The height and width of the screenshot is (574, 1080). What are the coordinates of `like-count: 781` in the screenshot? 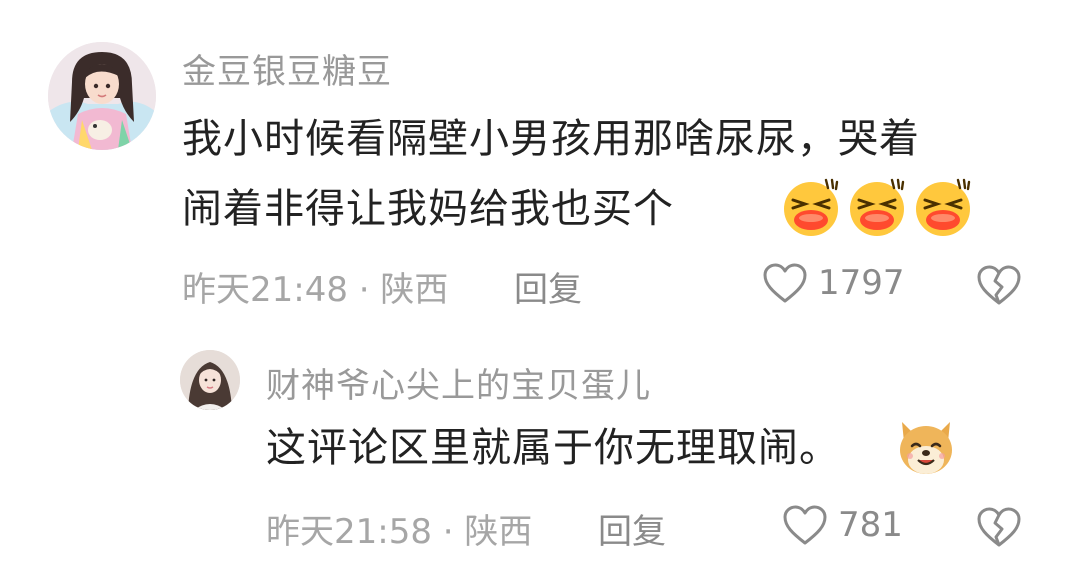 It's located at (870, 525).